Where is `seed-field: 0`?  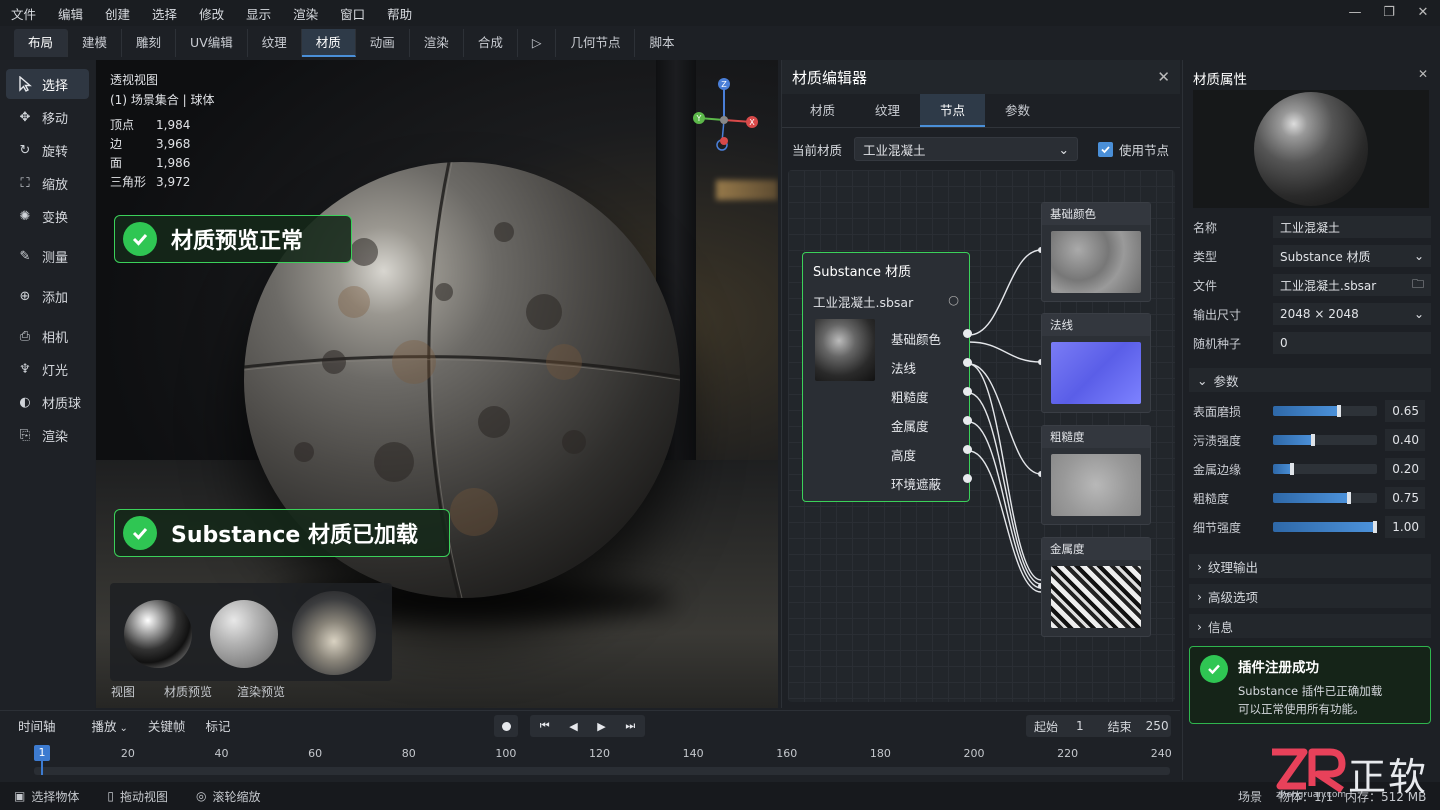
seed-field: 0 is located at coordinates (1352, 343).